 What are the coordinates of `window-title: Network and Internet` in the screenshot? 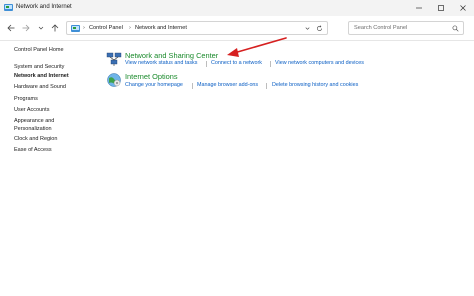 It's located at (44, 7).